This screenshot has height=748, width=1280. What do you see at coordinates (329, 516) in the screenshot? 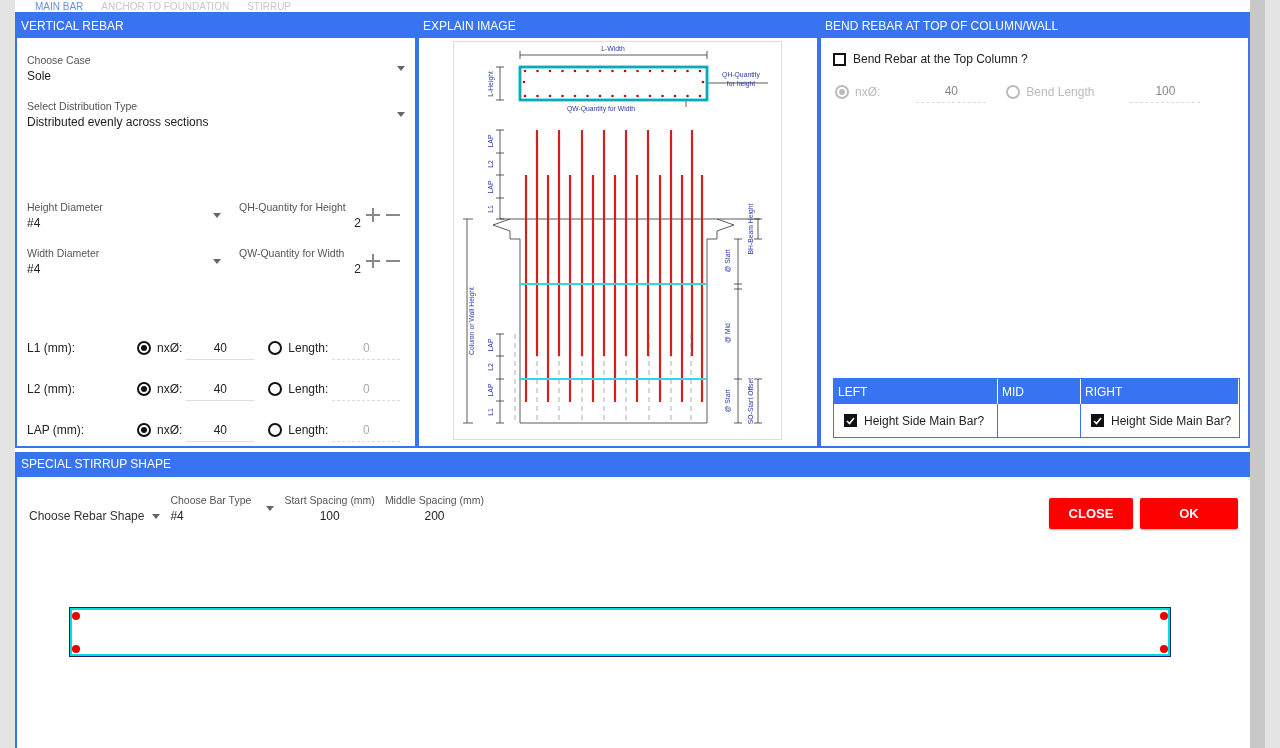
I see `field-value: 100` at bounding box center [329, 516].